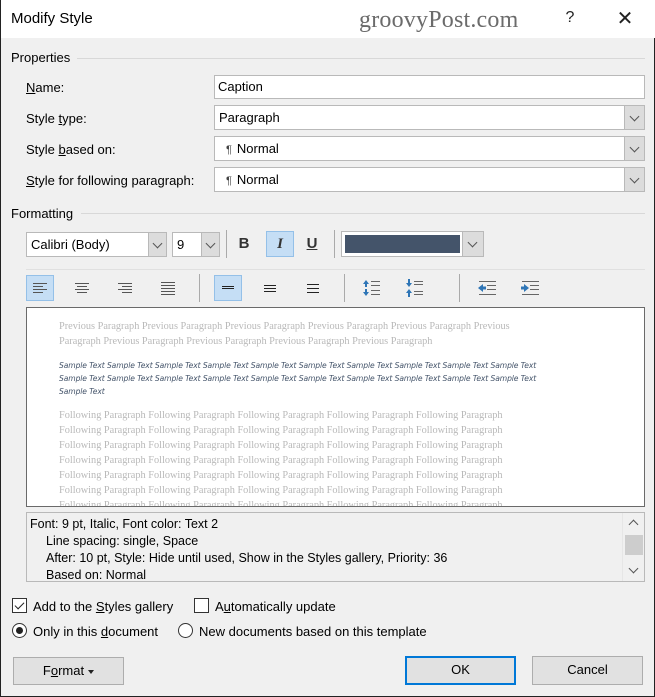 This screenshot has height=697, width=655. What do you see at coordinates (429, 117) in the screenshot?
I see `style-type-select: Paragraph` at bounding box center [429, 117].